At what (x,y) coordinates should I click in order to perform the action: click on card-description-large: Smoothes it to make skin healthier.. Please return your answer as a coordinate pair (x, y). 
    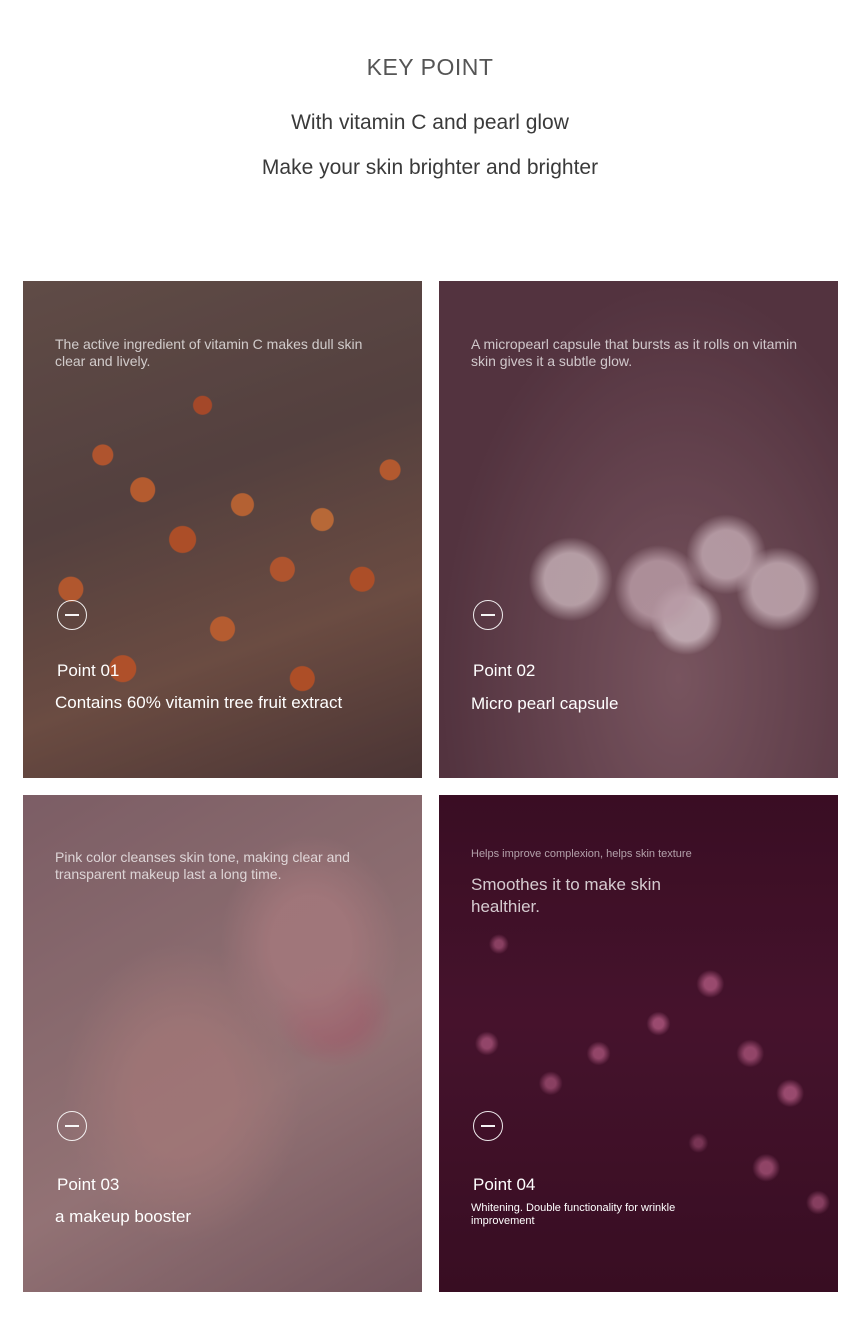
    Looking at the image, I should click on (566, 895).